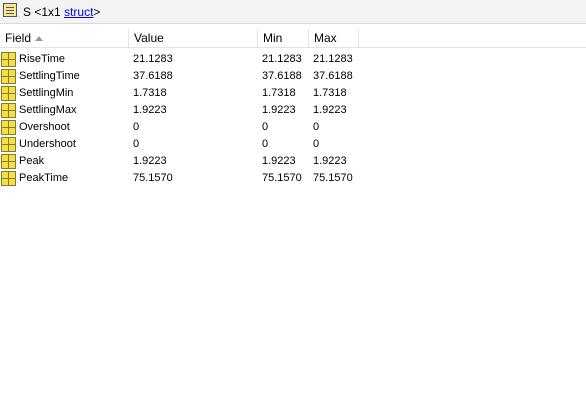 The height and width of the screenshot is (409, 586). Describe the element at coordinates (46, 93) in the screenshot. I see `field-name: SettlingMin` at that location.